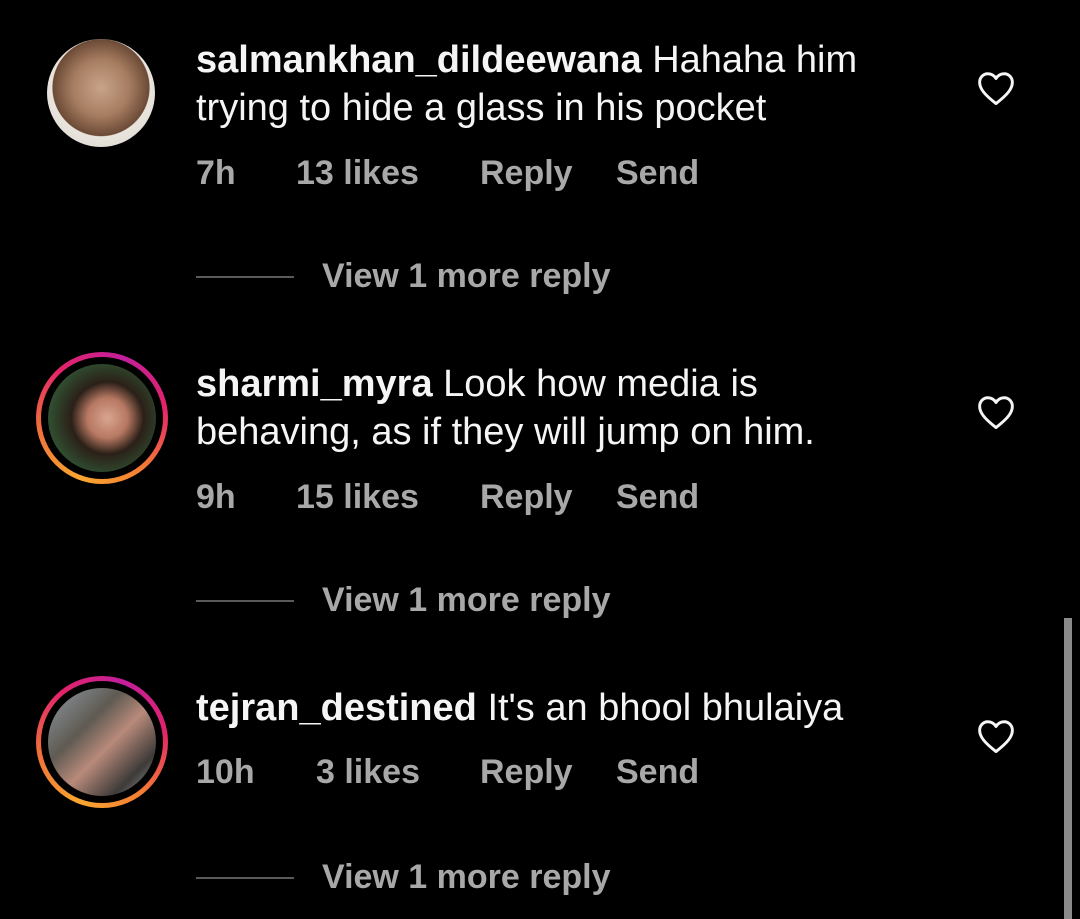 This screenshot has width=1080, height=919. Describe the element at coordinates (357, 173) in the screenshot. I see `comment-likes: 13 likes` at that location.